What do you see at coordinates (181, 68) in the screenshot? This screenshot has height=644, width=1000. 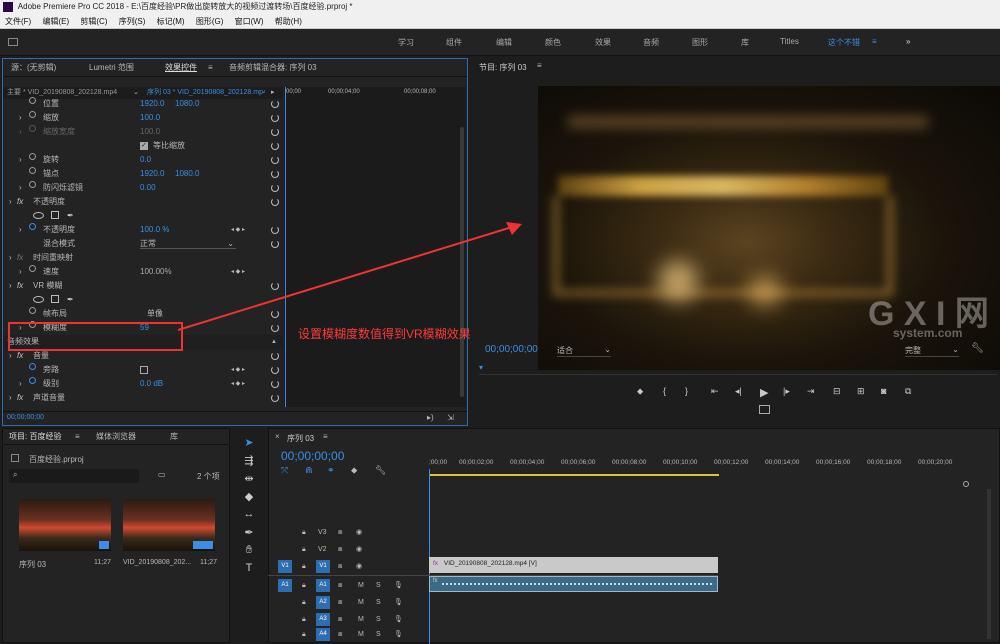 I see `tab-effect-controls: 效果控件` at bounding box center [181, 68].